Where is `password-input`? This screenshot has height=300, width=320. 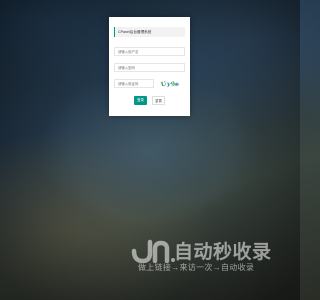 password-input is located at coordinates (149, 67).